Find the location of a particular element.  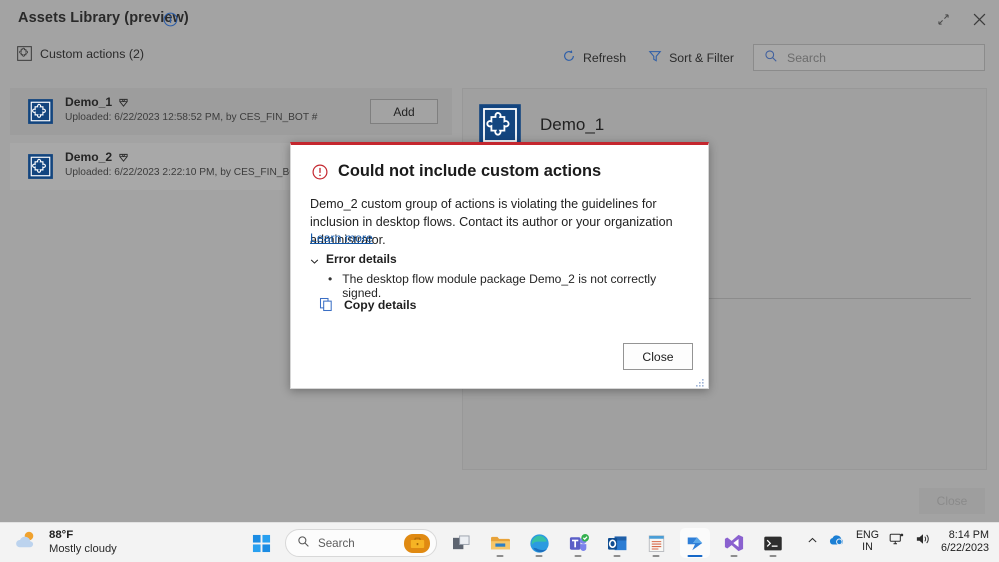

window-footer: Close is located at coordinates (499, 501).